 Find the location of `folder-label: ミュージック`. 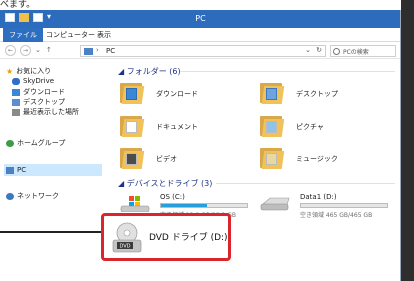

folder-label: ミュージック is located at coordinates (317, 159).